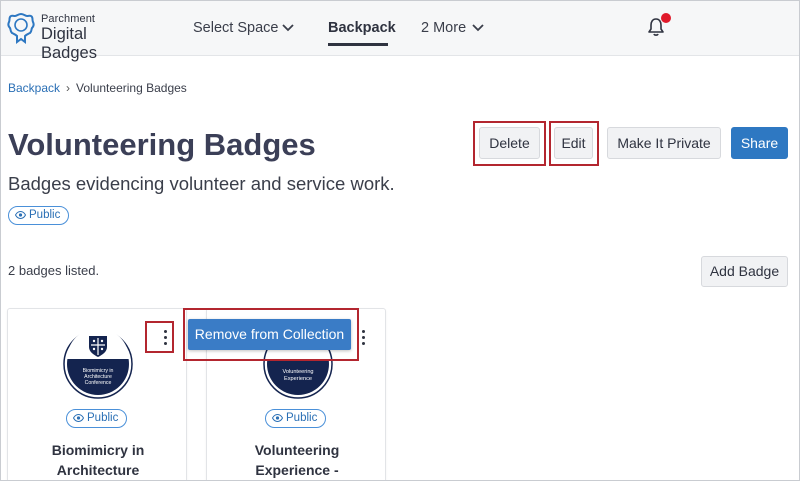  Describe the element at coordinates (235, 28) in the screenshot. I see `nav-select-space: Select Space` at that location.